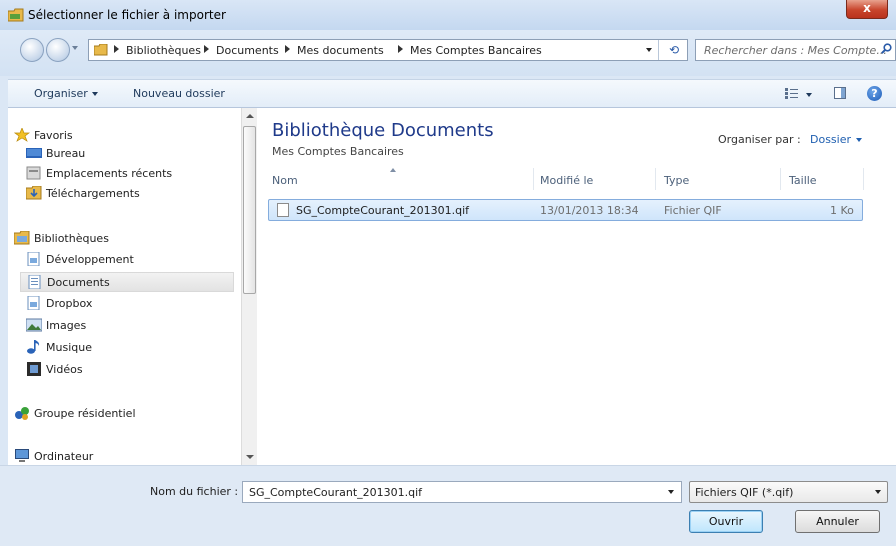 Image resolution: width=896 pixels, height=546 pixels. Describe the element at coordinates (791, 93) in the screenshot. I see `view-options-icon` at that location.